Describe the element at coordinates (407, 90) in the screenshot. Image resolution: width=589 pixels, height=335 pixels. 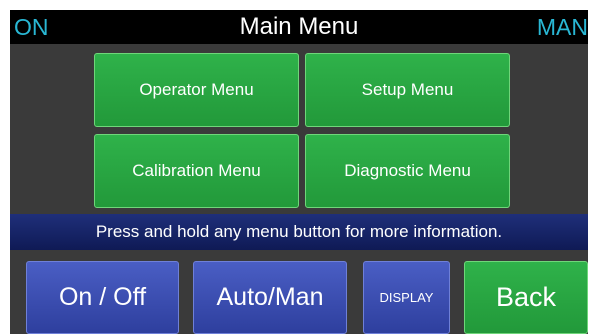
I see `setup-menu-button: Setup Menu` at that location.